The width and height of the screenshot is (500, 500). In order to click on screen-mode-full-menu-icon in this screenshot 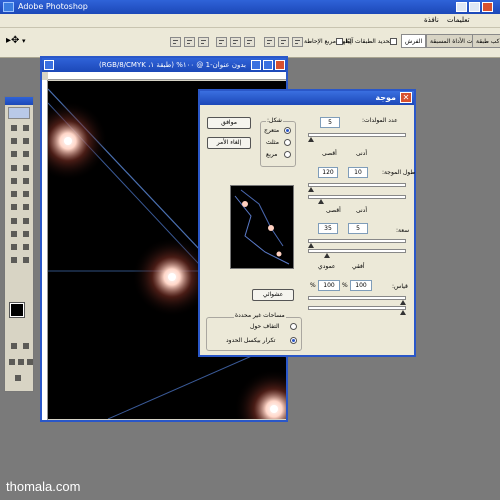, I will do `click(20, 362)`.